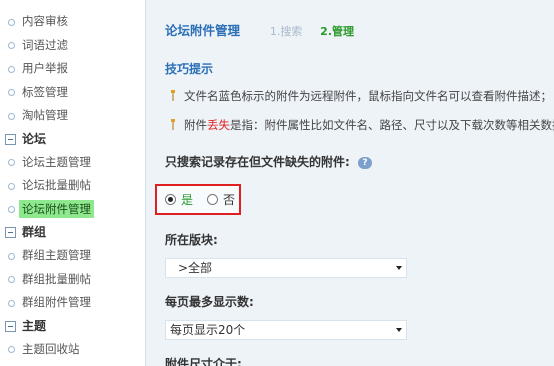 The height and width of the screenshot is (366, 554). I want to click on tips-title: 技巧提示, so click(189, 69).